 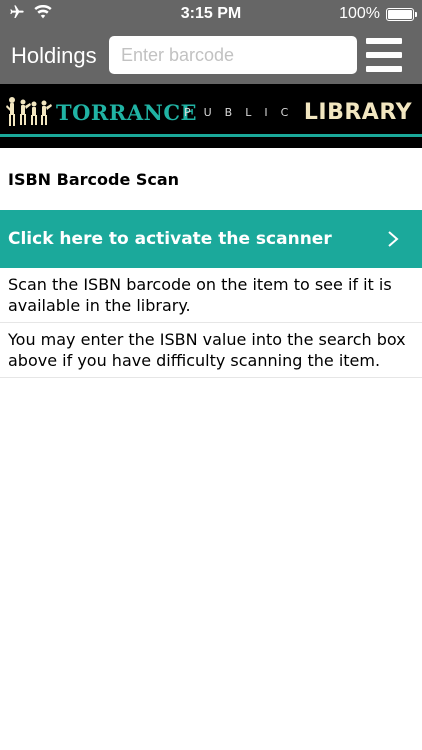 I want to click on activate-scanner-label: Click here to activate the scanner, so click(x=170, y=239).